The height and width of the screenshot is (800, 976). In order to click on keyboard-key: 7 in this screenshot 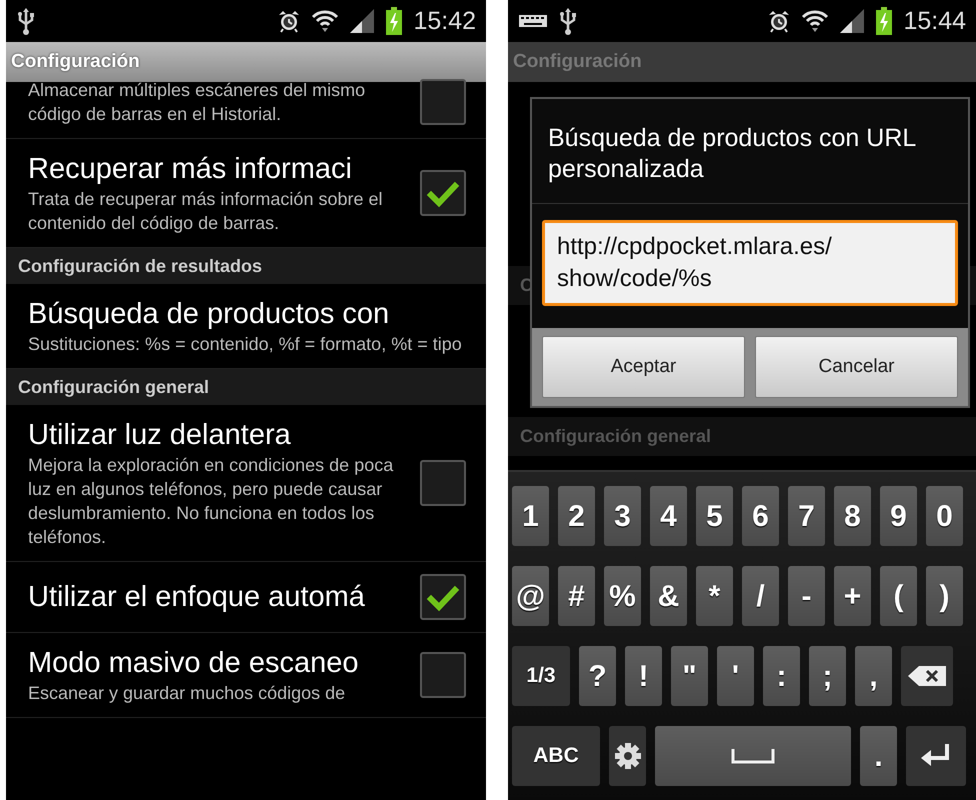, I will do `click(806, 516)`.